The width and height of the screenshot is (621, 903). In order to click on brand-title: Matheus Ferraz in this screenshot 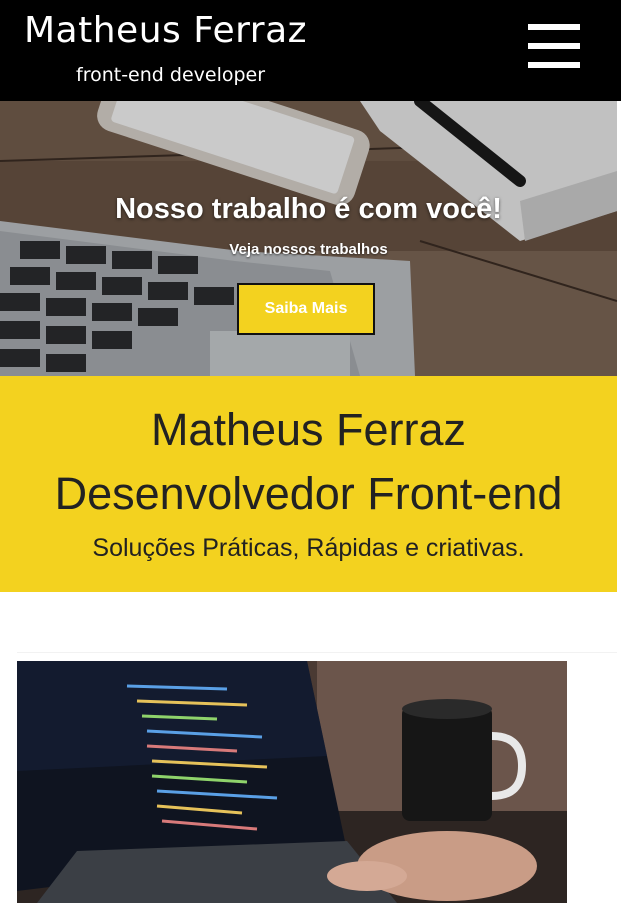, I will do `click(165, 30)`.